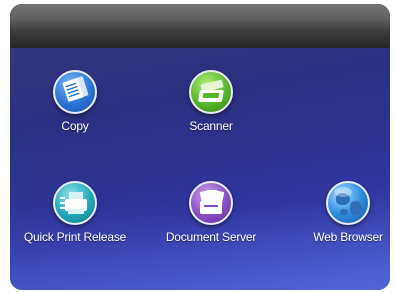  What do you see at coordinates (211, 92) in the screenshot?
I see `scanner-icon` at bounding box center [211, 92].